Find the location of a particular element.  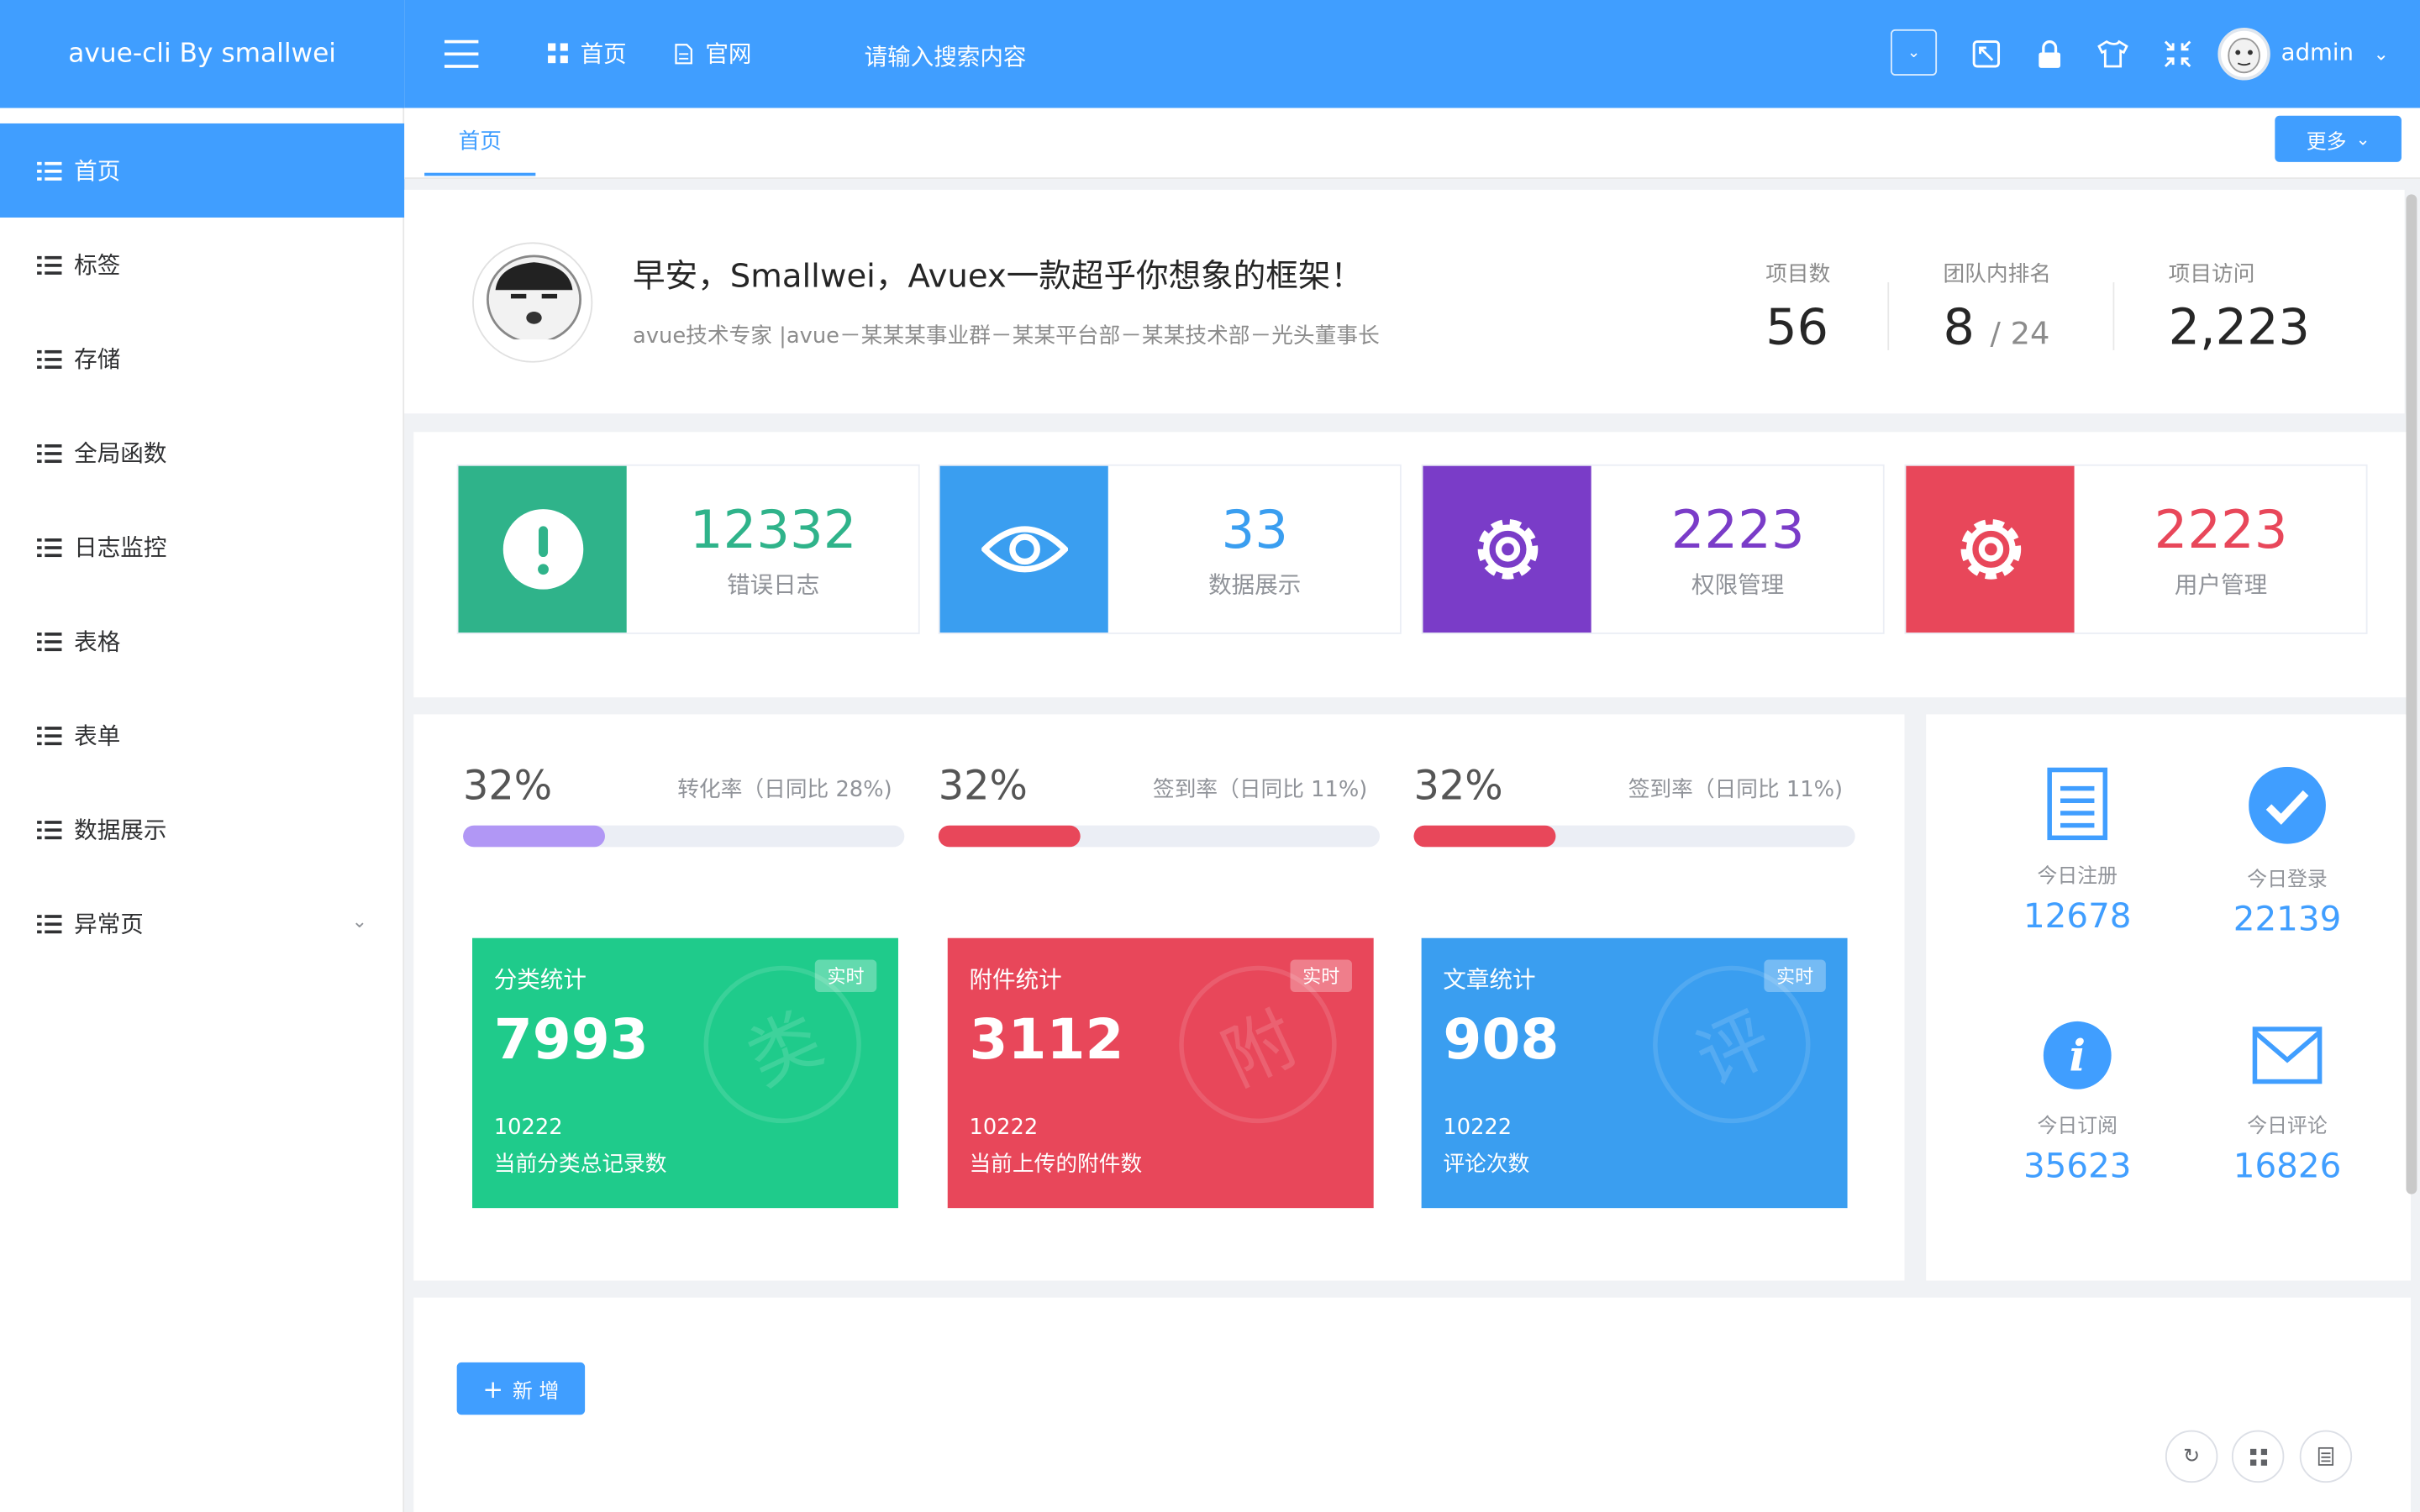

today-login: 今日登录 22139 is located at coordinates (2287, 853).